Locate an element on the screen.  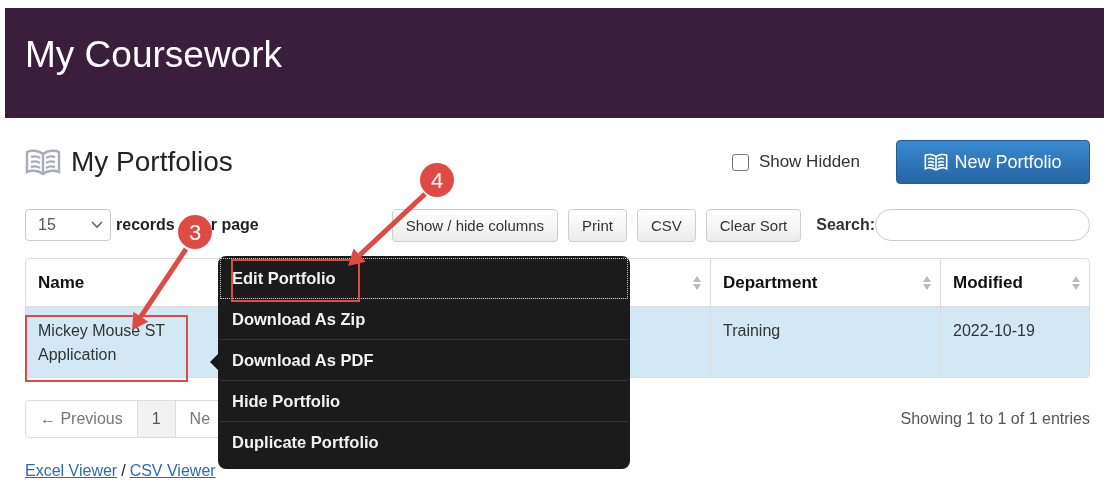
checkbox-label: Show Hidden is located at coordinates (809, 162).